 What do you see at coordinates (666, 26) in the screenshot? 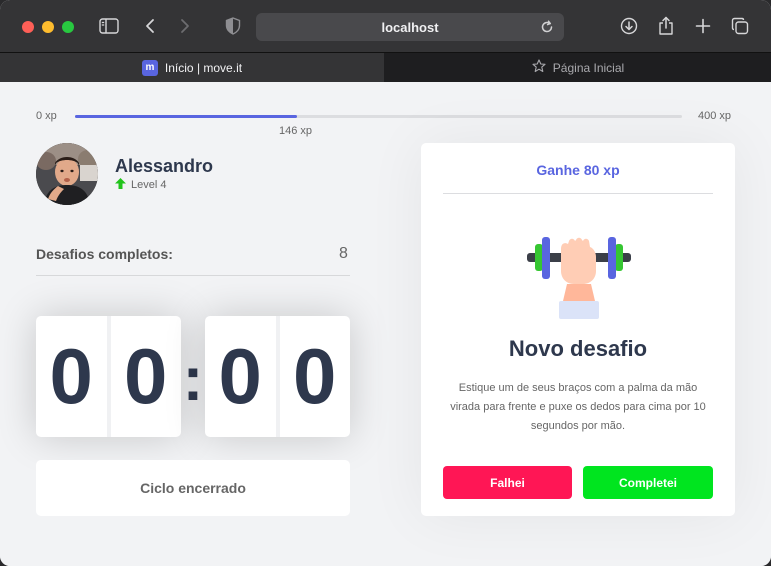
I see `share-icon` at bounding box center [666, 26].